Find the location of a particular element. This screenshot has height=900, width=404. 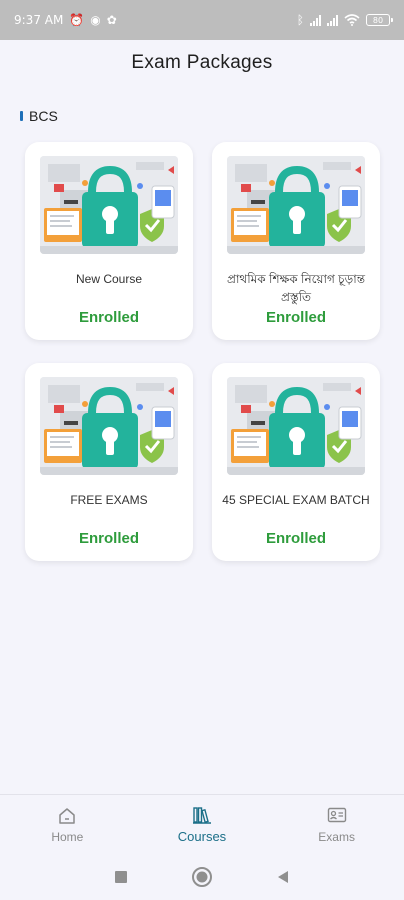

square-icon is located at coordinates (120, 877).